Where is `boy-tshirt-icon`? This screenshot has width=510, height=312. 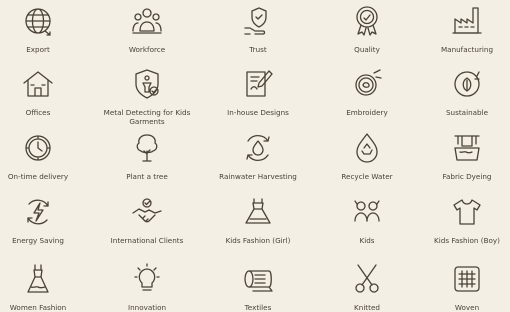 boy-tshirt-icon is located at coordinates (467, 212).